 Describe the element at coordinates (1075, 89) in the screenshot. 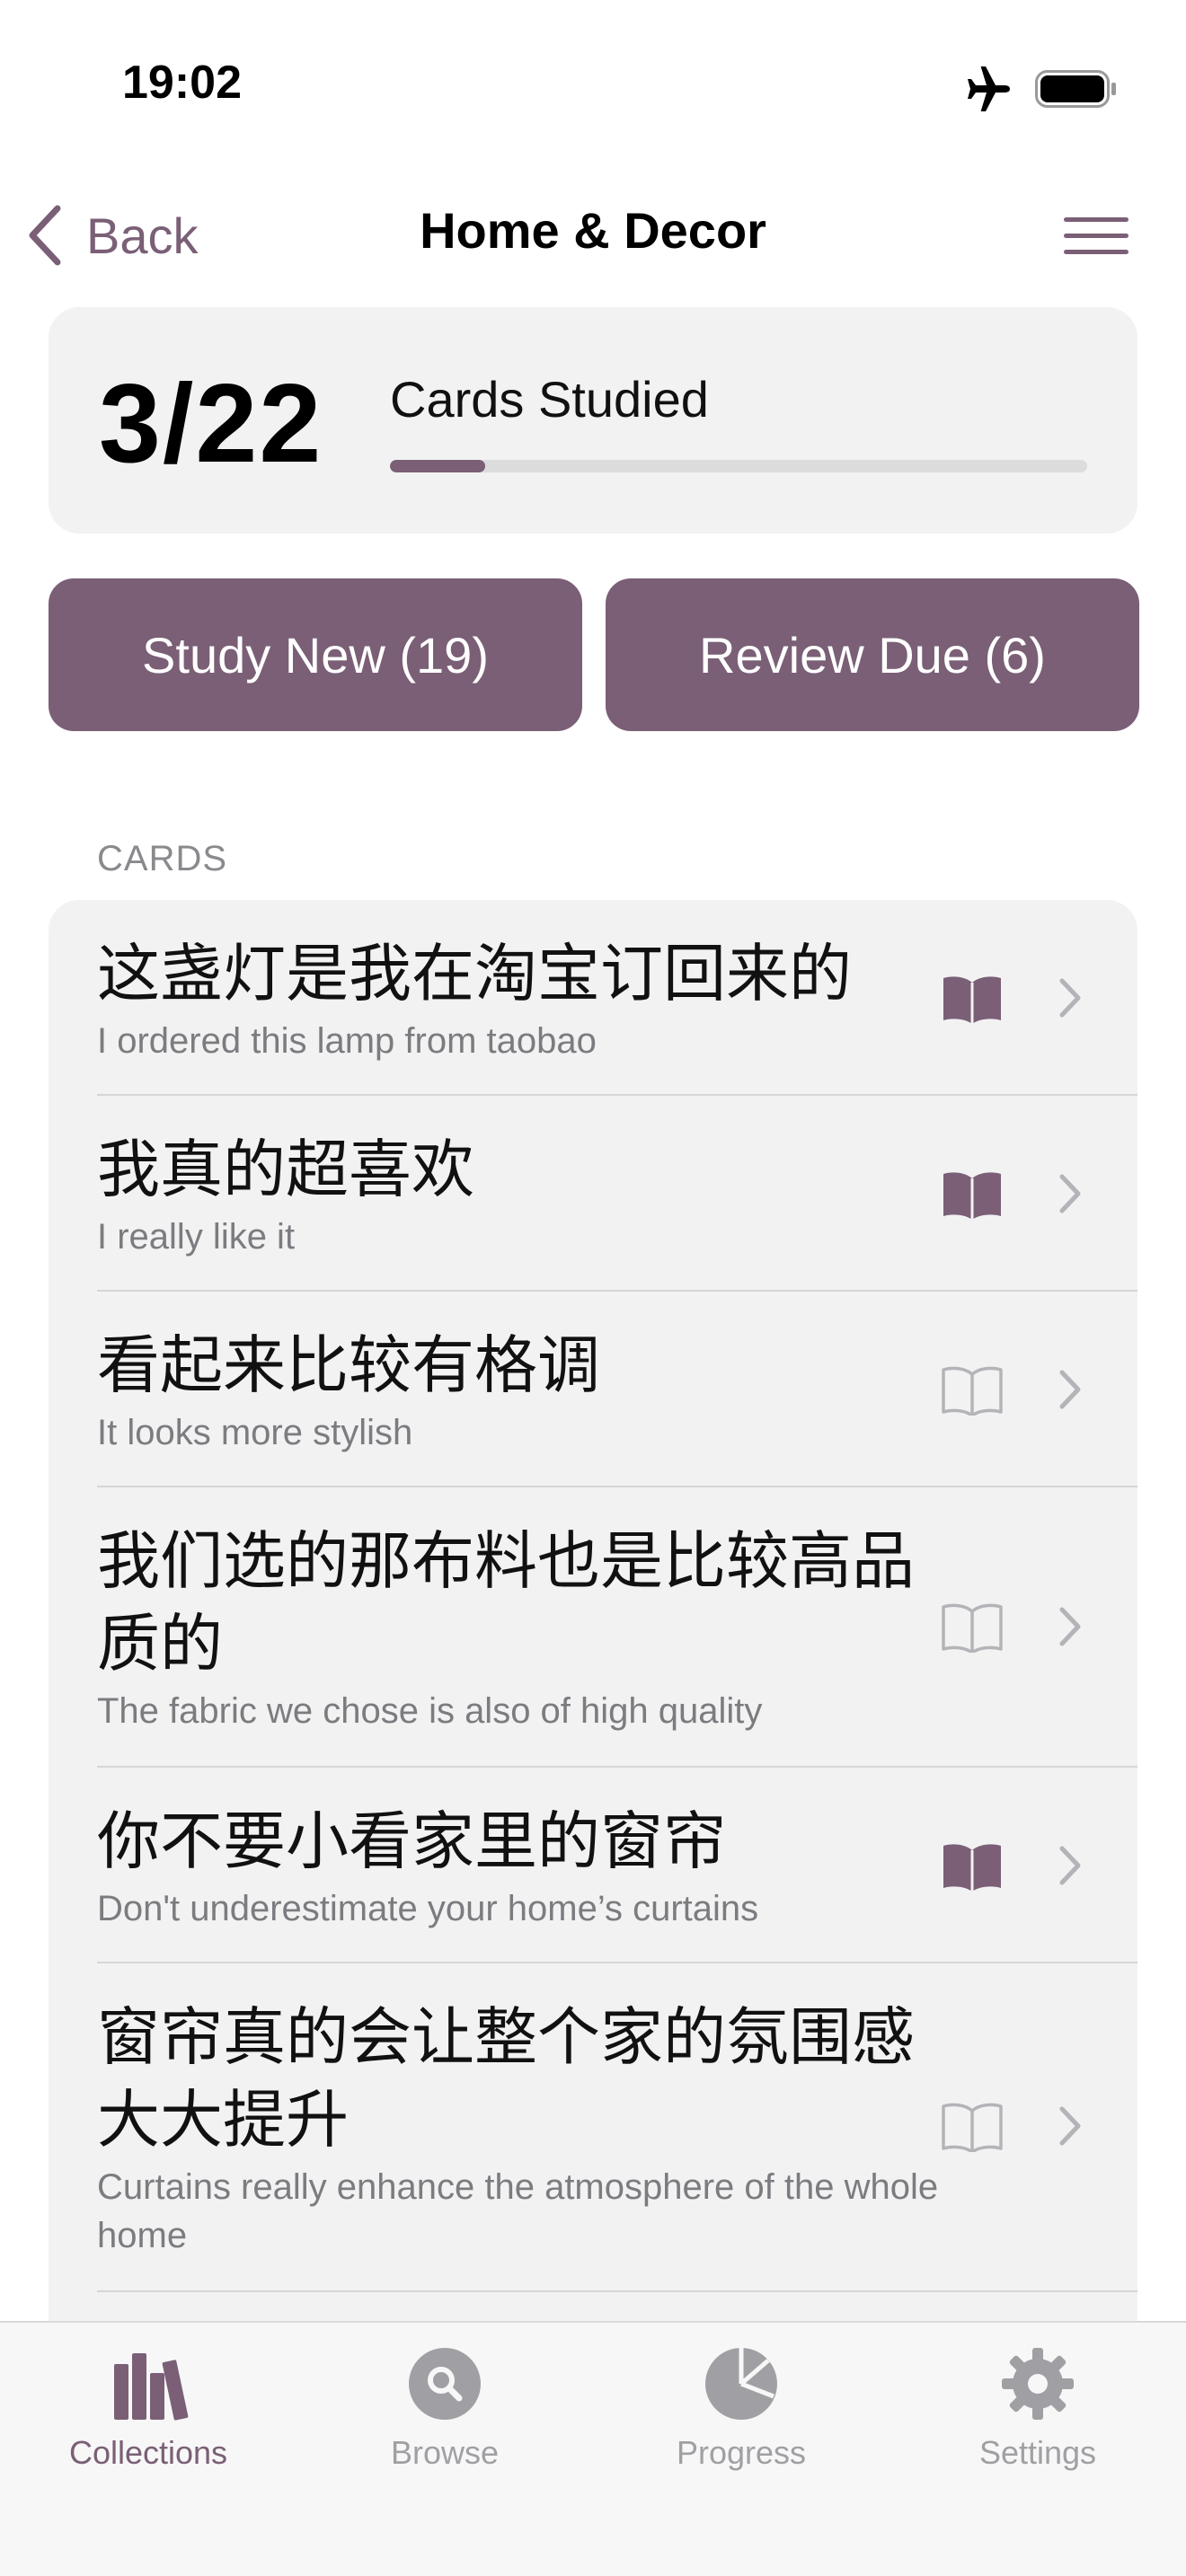

I see `battery-icon` at that location.